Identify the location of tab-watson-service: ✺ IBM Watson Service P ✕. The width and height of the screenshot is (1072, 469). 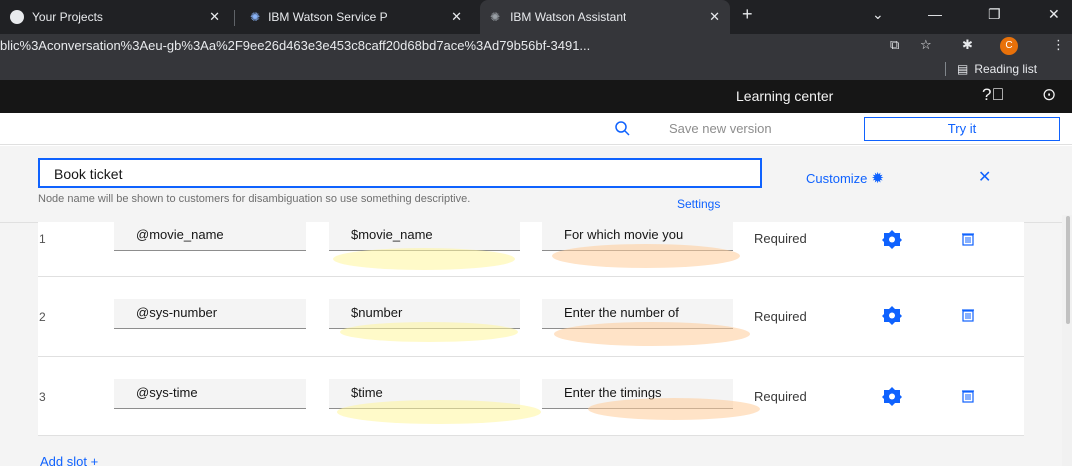
(356, 17).